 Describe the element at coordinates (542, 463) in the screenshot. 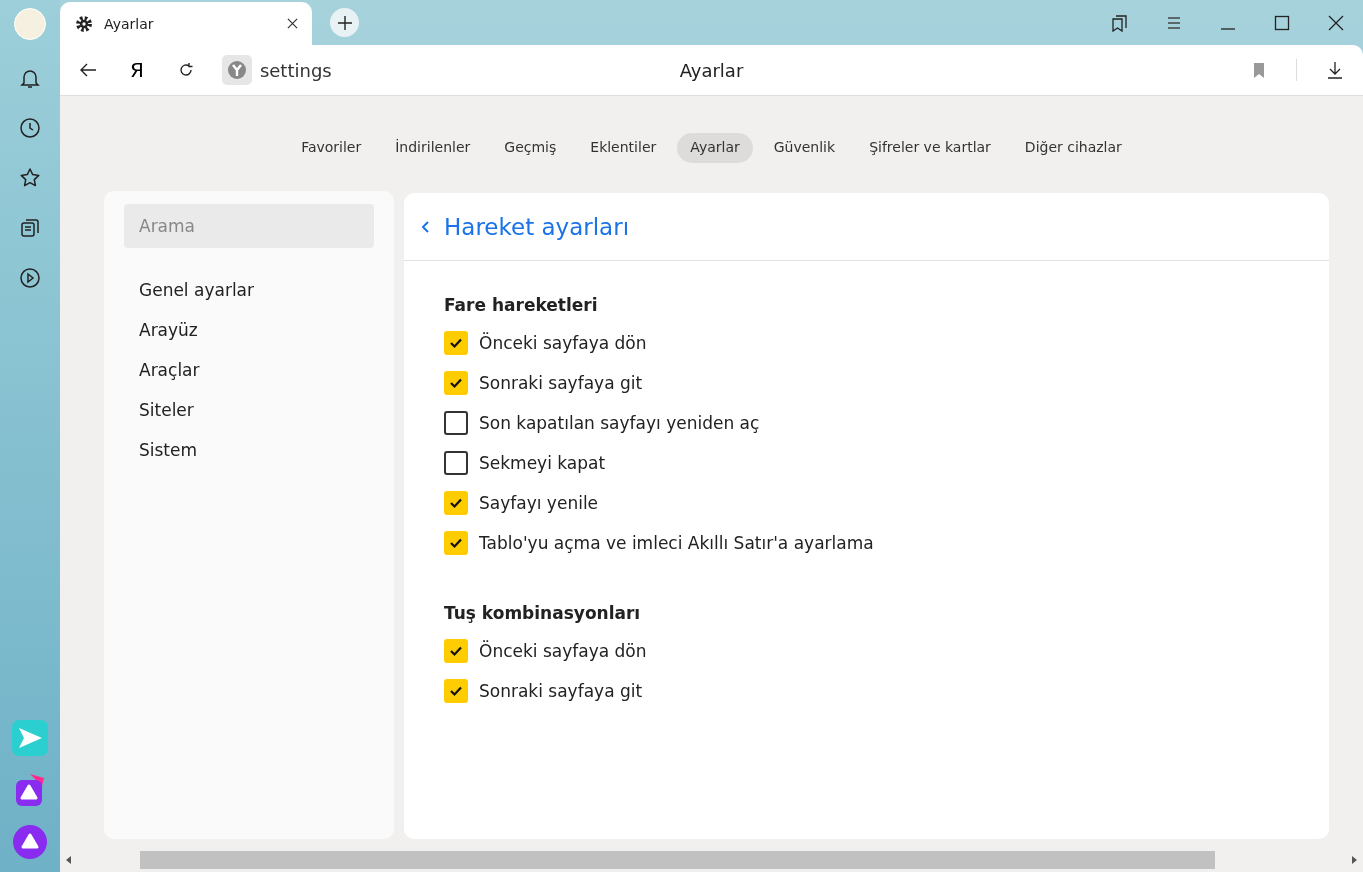

I see `option-label: Sekmeyi kapat` at that location.